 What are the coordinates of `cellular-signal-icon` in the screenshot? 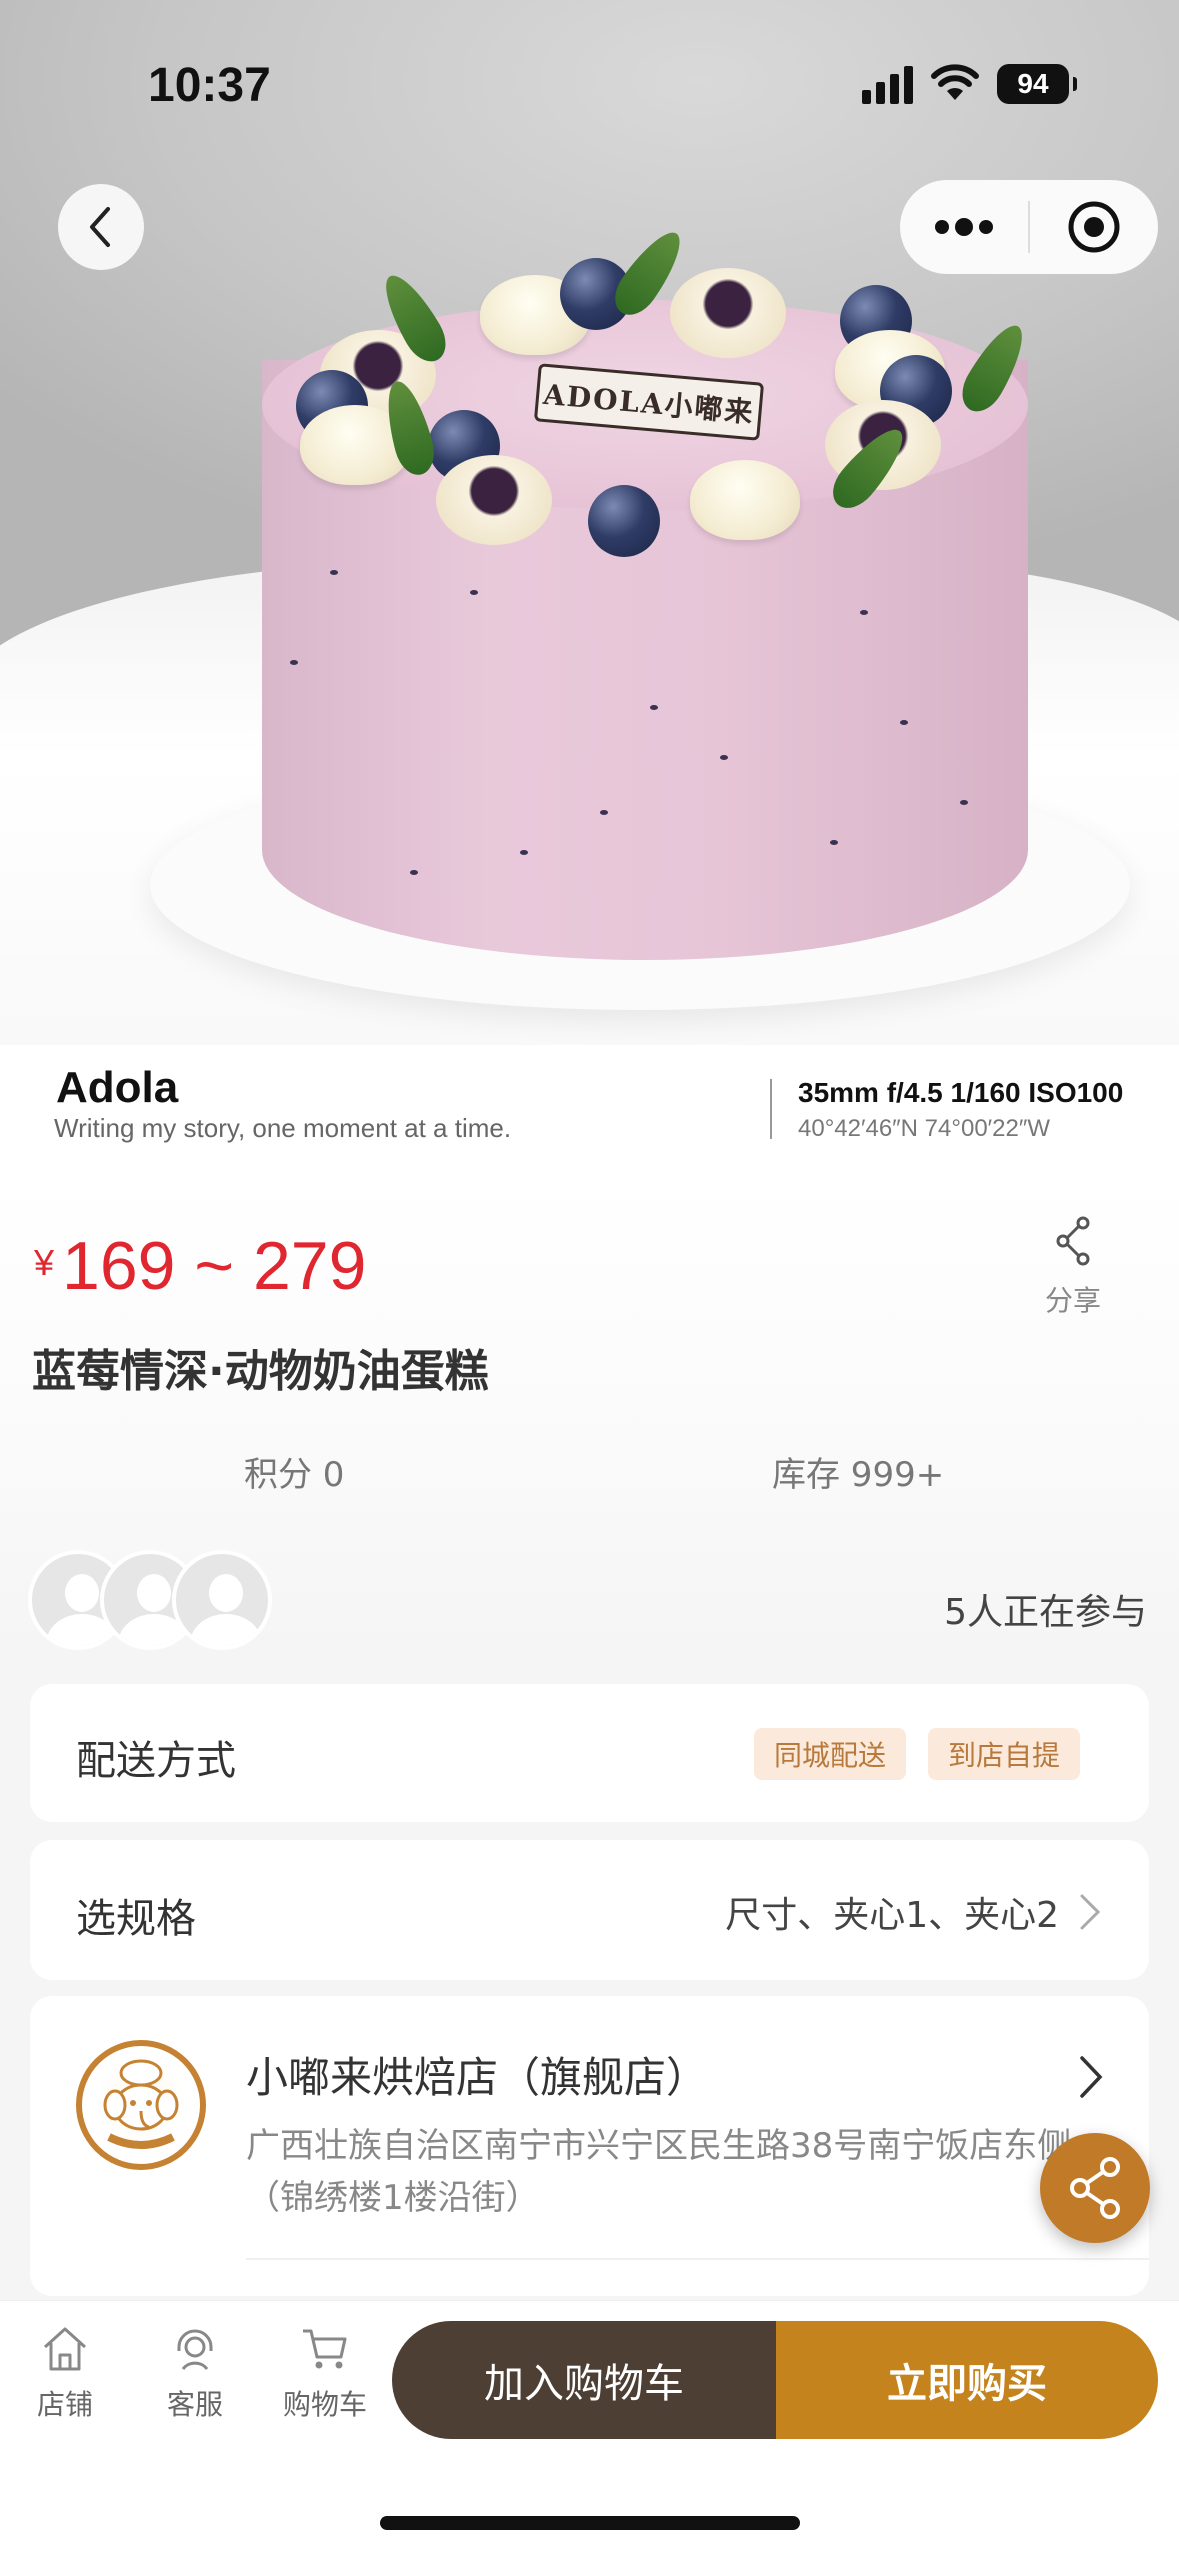 It's located at (887, 84).